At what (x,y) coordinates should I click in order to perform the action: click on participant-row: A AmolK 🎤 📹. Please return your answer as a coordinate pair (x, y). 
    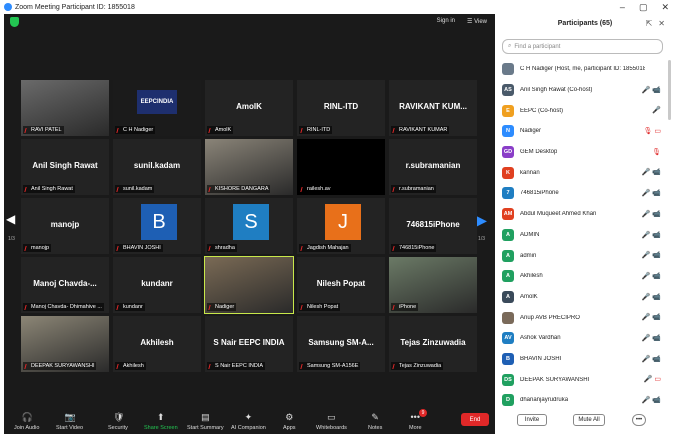
    Looking at the image, I should click on (582, 297).